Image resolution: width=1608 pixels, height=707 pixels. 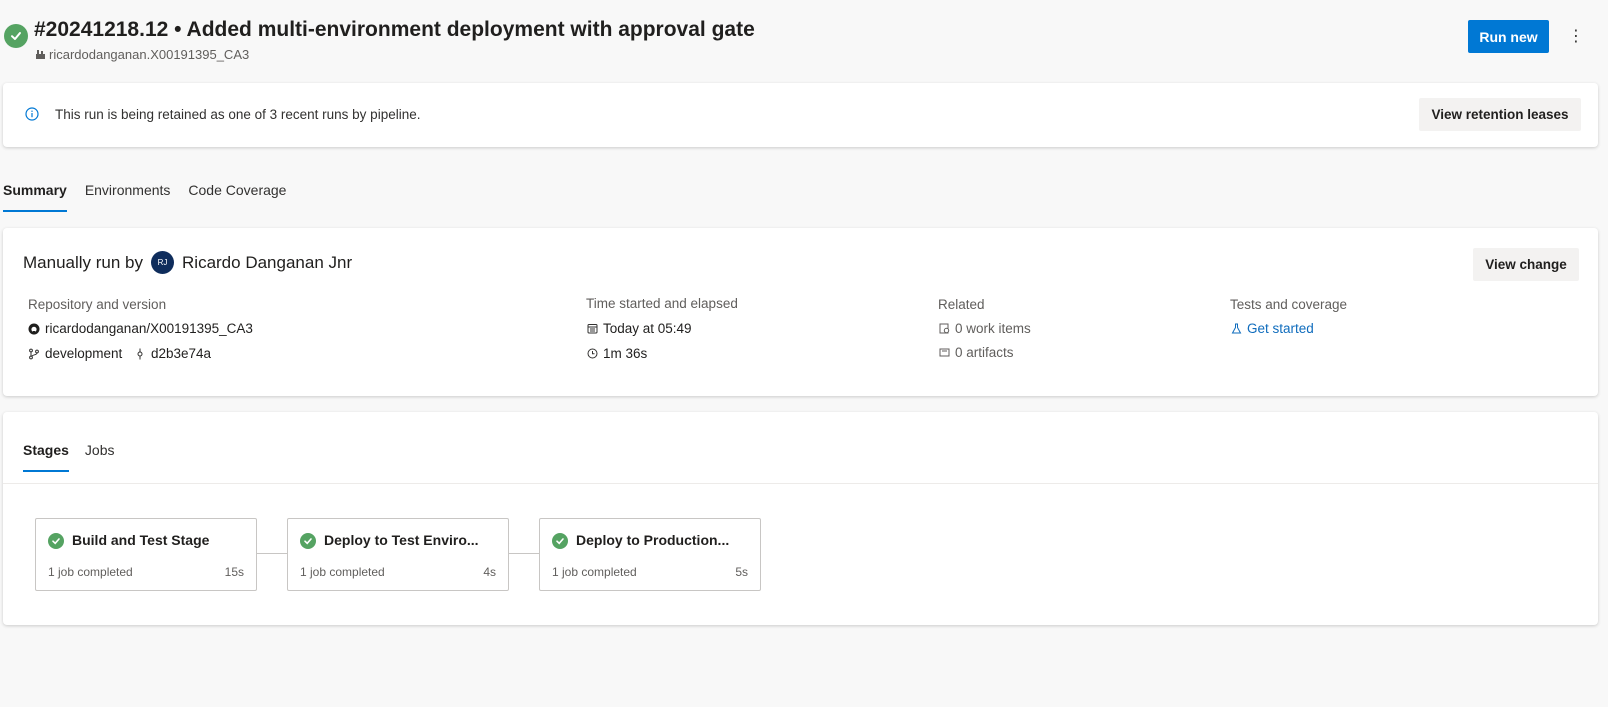 What do you see at coordinates (625, 353) in the screenshot?
I see `elapsed-time: 1m 36s` at bounding box center [625, 353].